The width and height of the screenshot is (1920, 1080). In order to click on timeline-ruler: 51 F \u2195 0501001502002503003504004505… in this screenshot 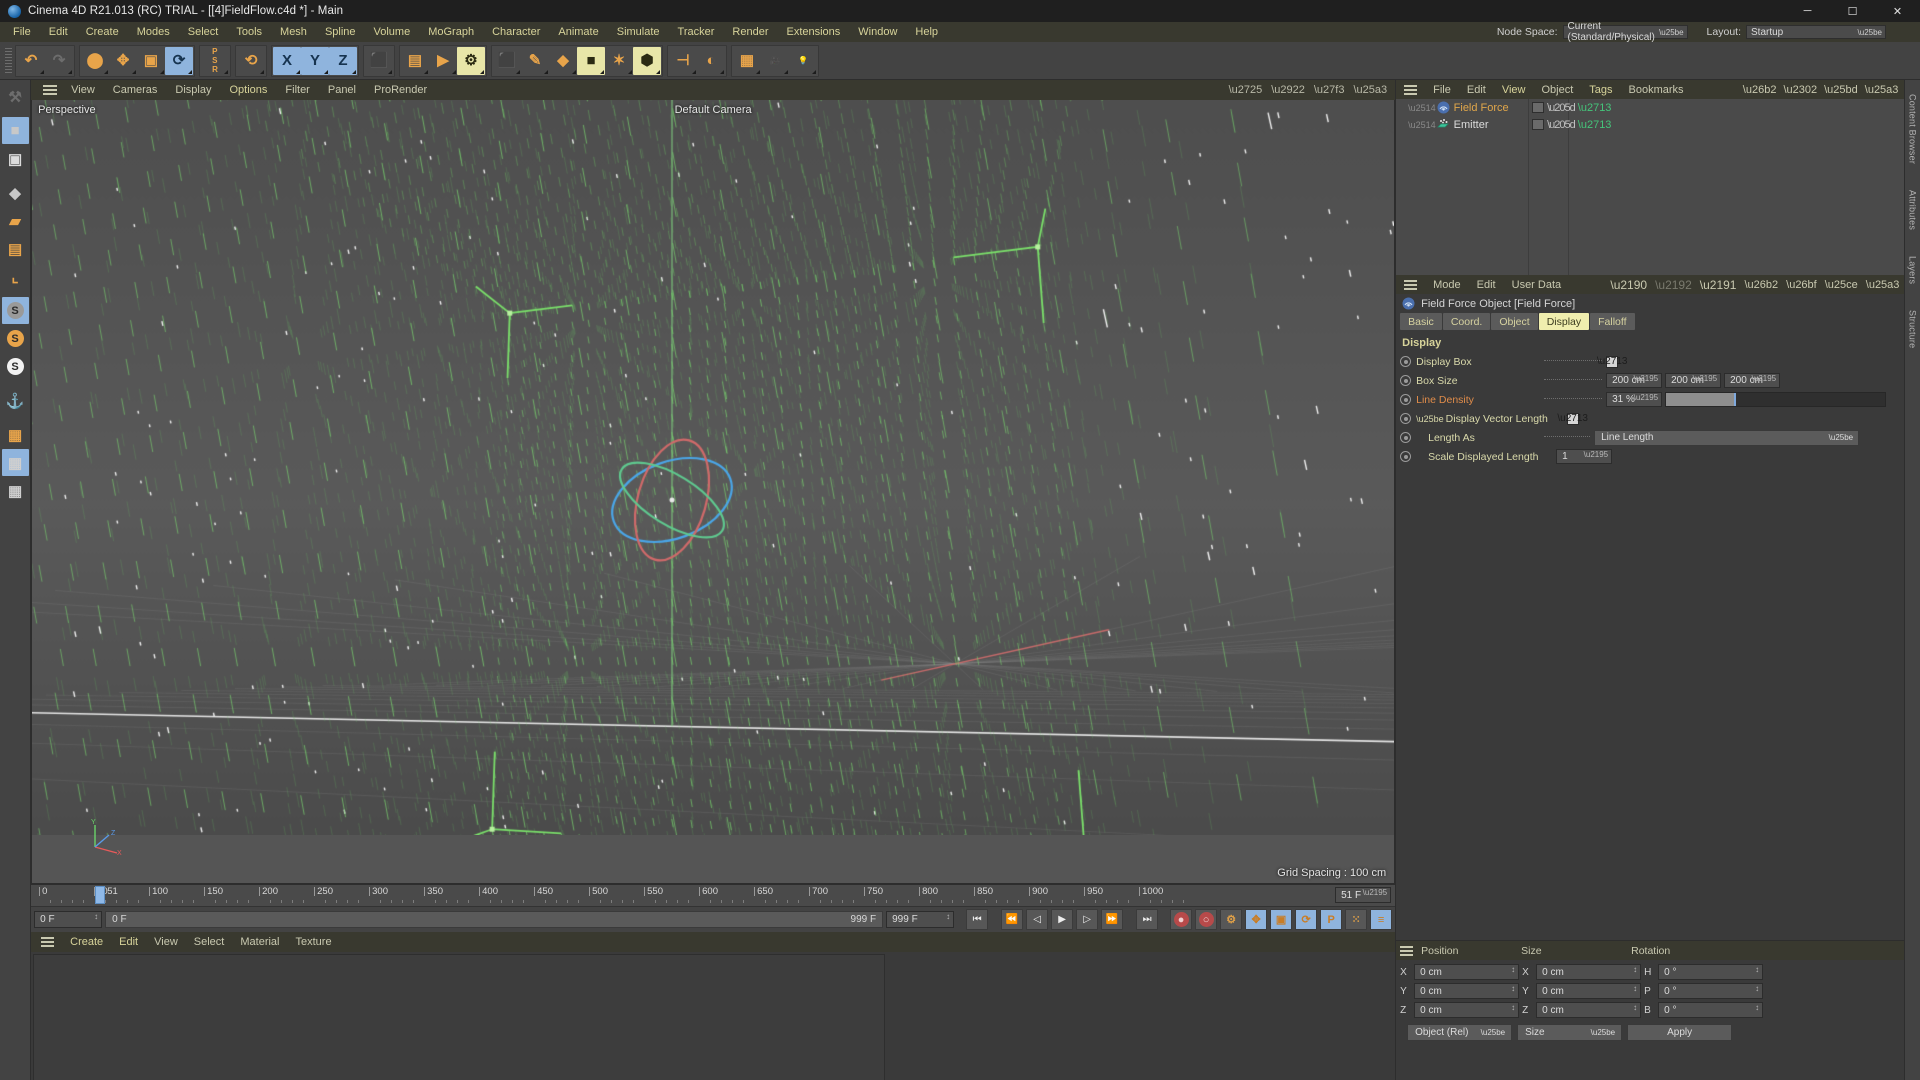, I will do `click(713, 895)`.